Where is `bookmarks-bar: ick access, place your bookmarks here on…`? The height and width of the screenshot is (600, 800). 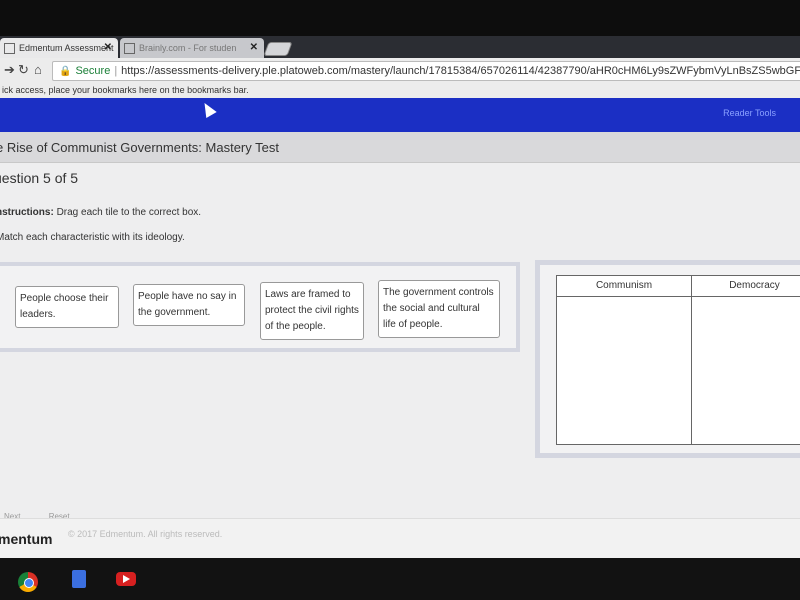 bookmarks-bar: ick access, place your bookmarks here on… is located at coordinates (400, 90).